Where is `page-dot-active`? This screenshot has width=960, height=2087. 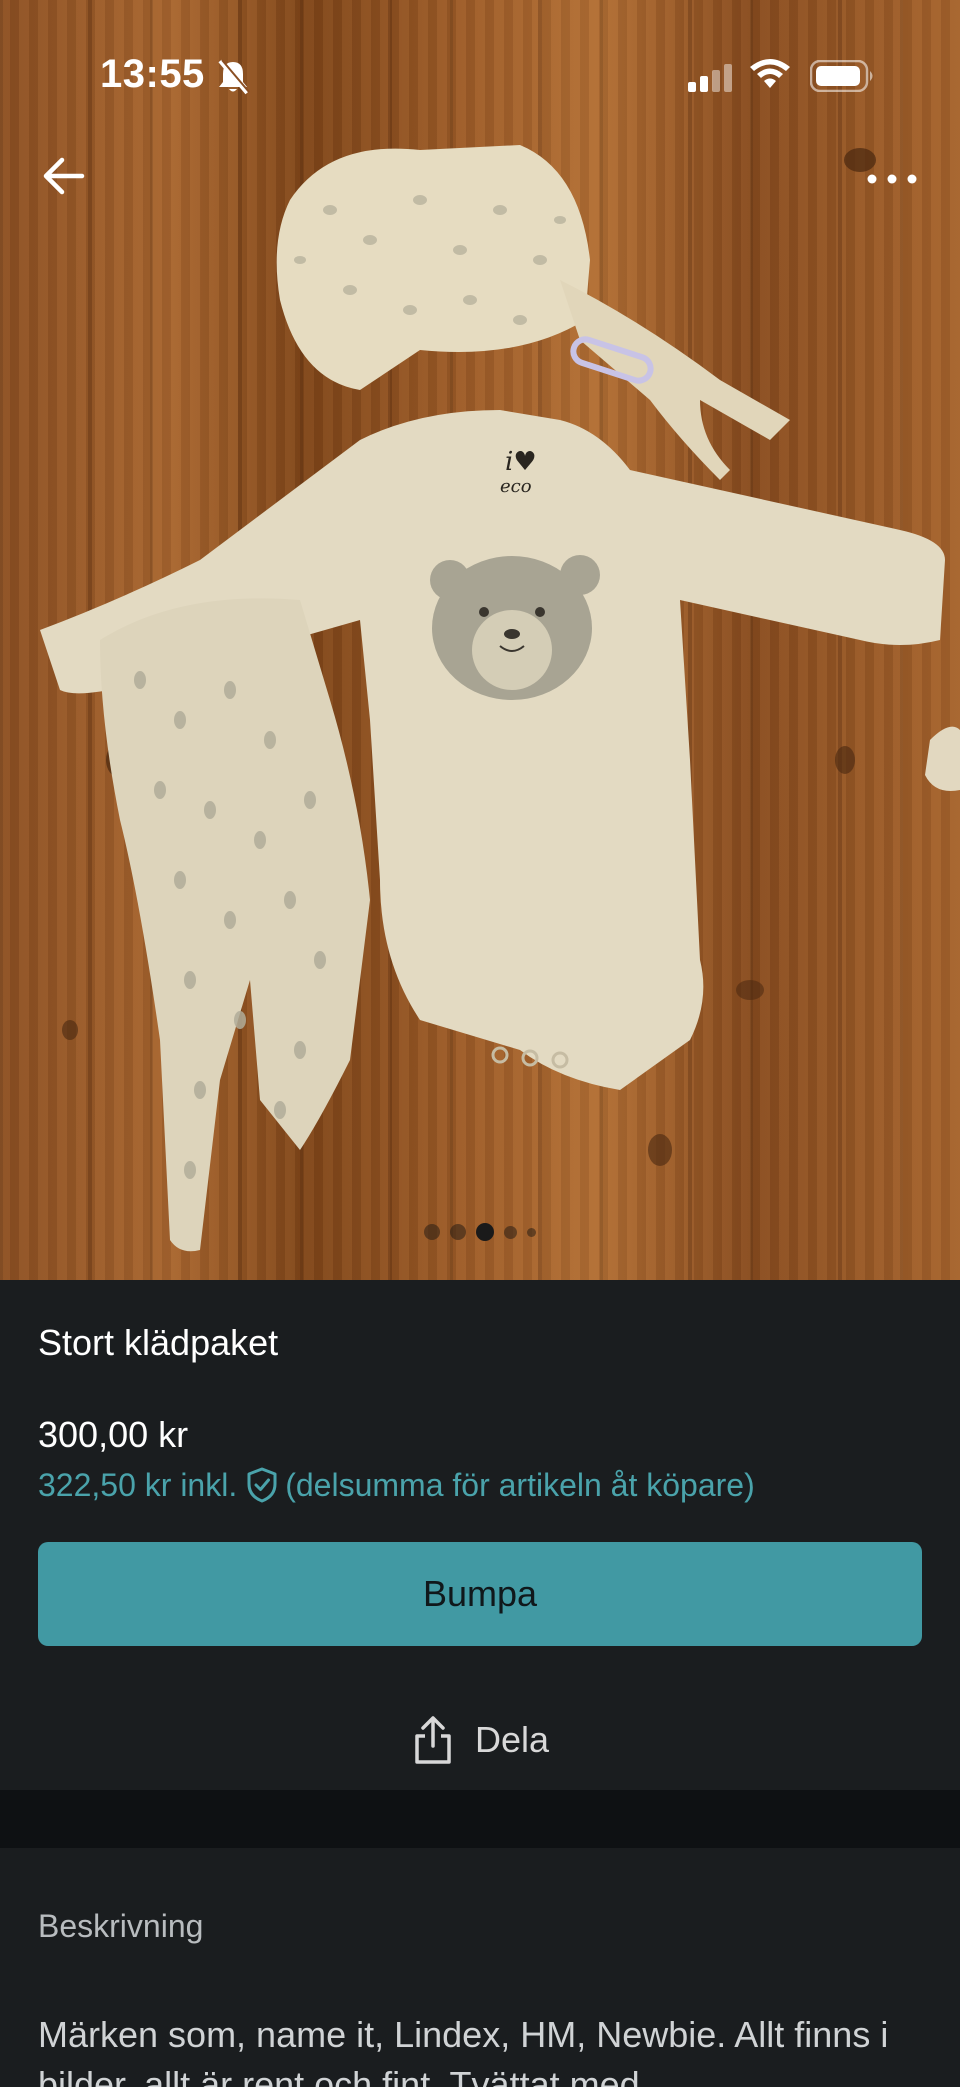
page-dot-active is located at coordinates (485, 1232).